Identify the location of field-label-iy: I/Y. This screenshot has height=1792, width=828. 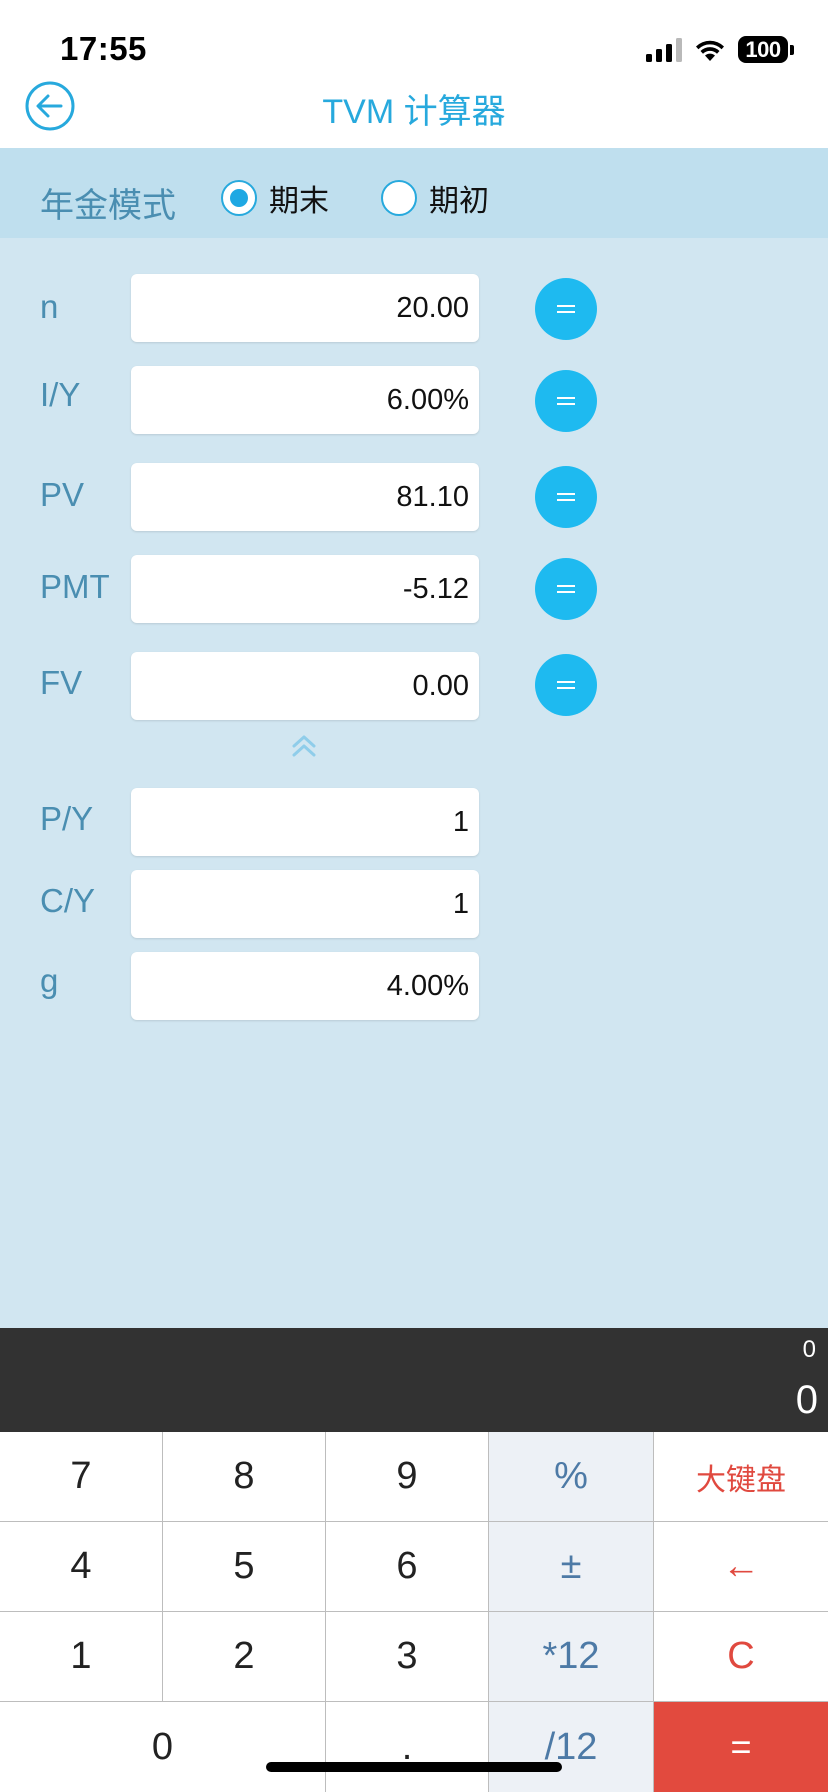
(60, 394).